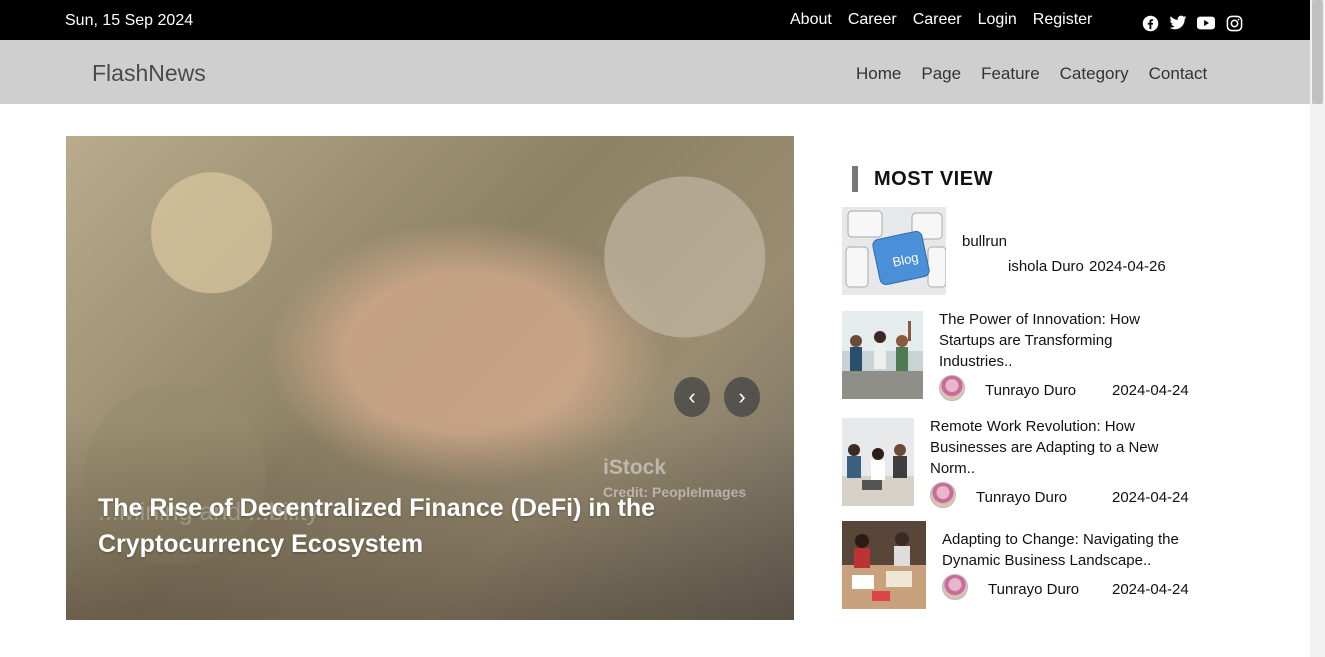  I want to click on office-team-thumbnail, so click(882, 355).